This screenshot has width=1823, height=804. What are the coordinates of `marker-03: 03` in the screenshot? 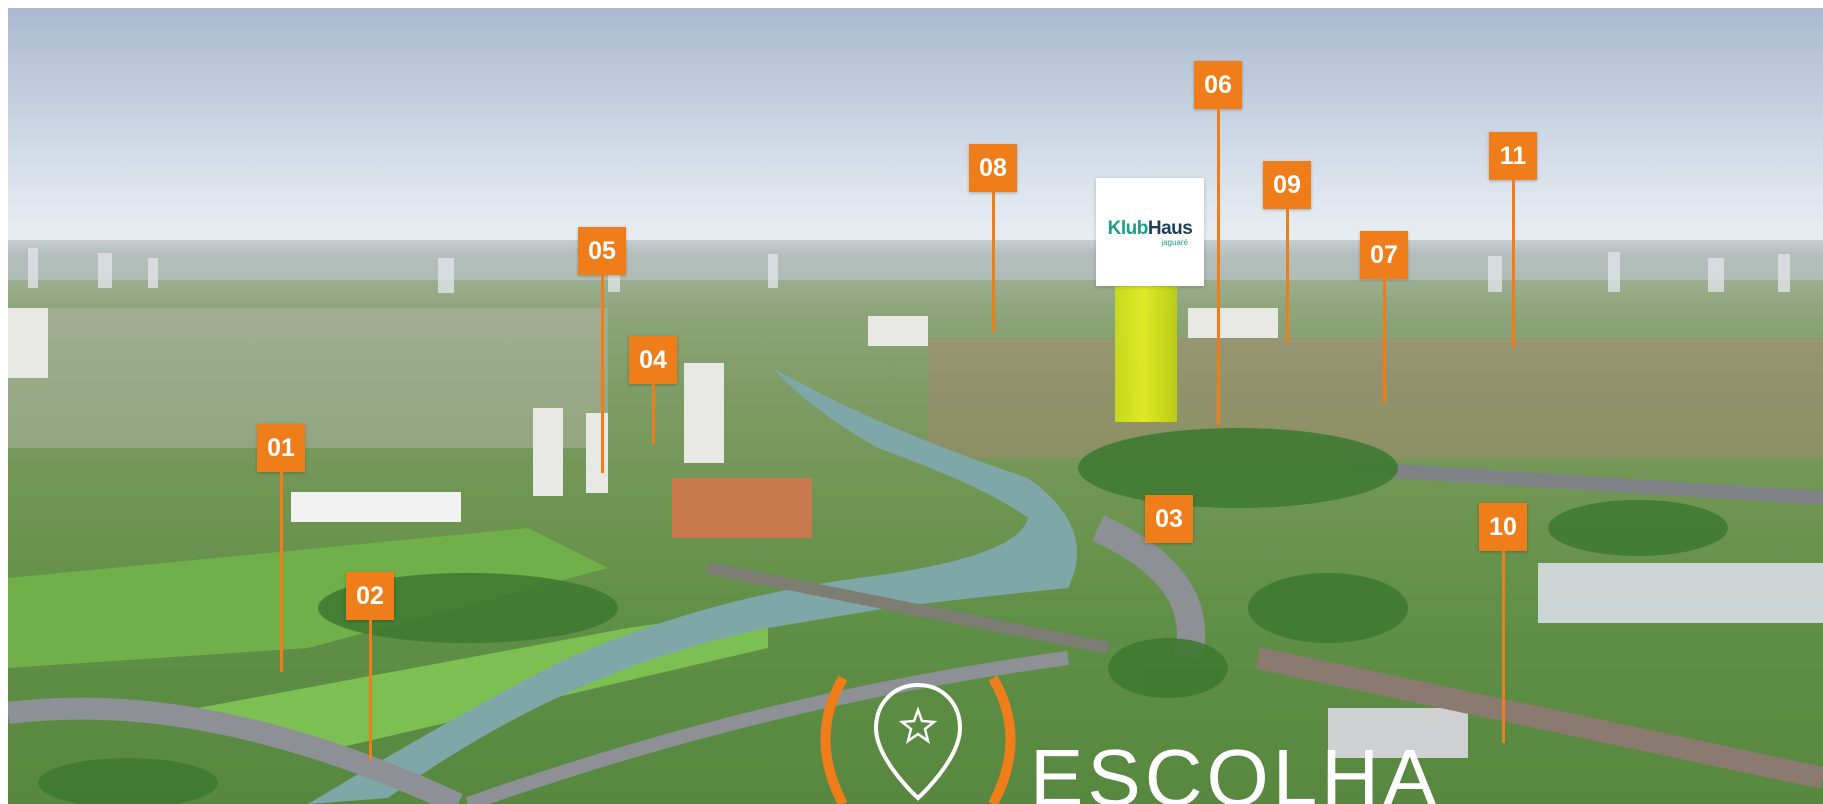 It's located at (1169, 519).